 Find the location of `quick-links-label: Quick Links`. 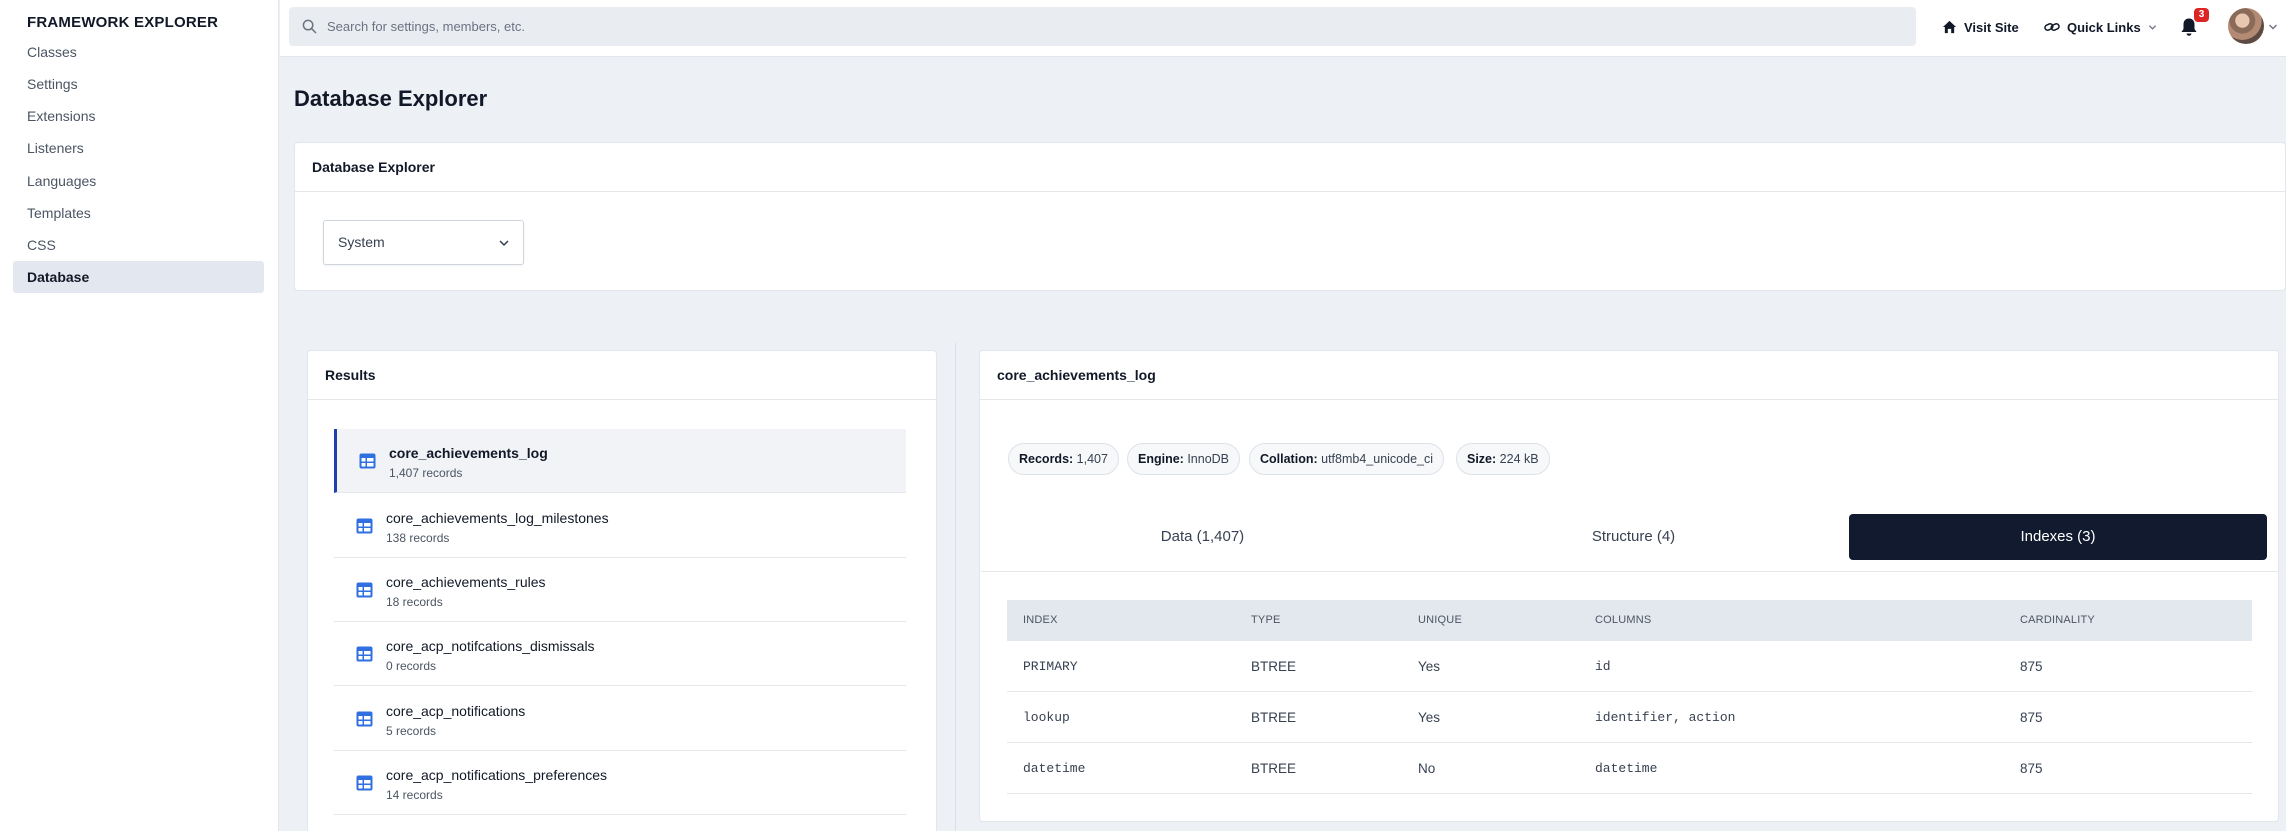

quick-links-label: Quick Links is located at coordinates (2104, 27).